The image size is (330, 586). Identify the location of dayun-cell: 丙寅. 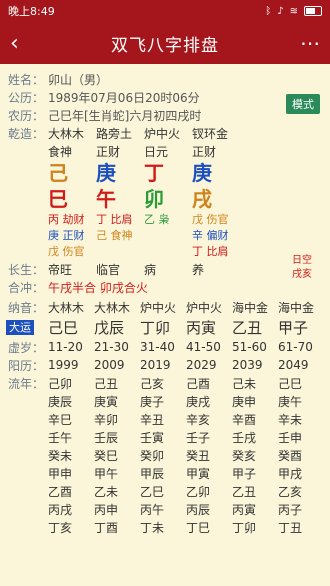
(209, 327).